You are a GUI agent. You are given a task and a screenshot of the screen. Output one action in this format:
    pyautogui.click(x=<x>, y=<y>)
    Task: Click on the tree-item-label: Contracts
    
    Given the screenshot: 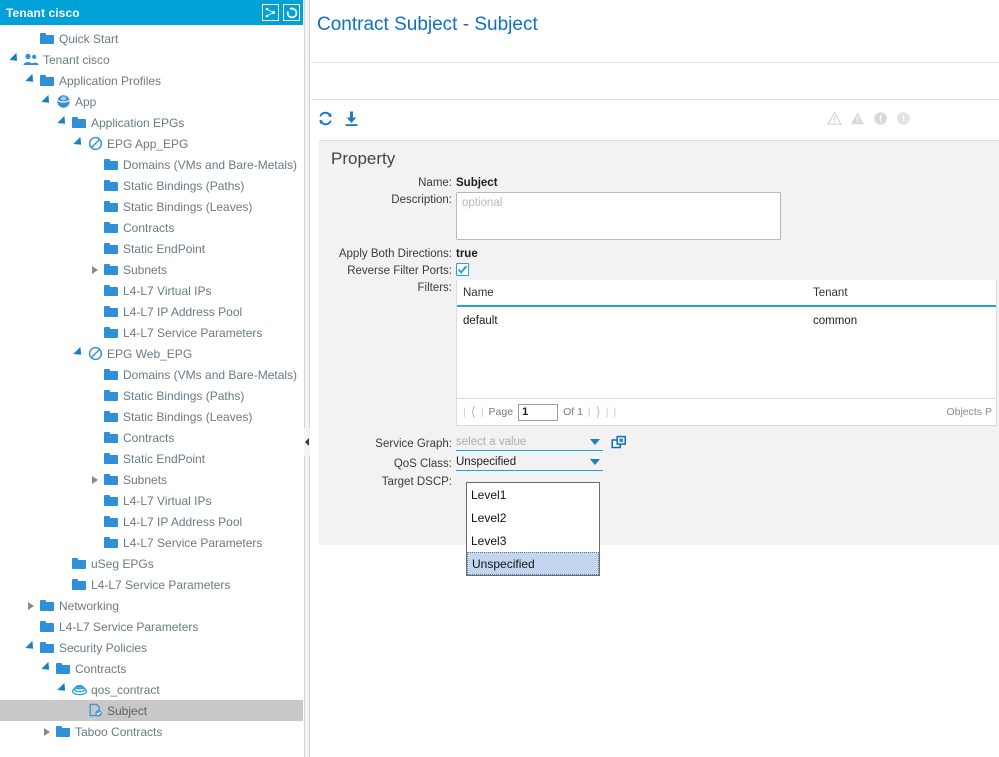 What is the action you would take?
    pyautogui.click(x=101, y=668)
    